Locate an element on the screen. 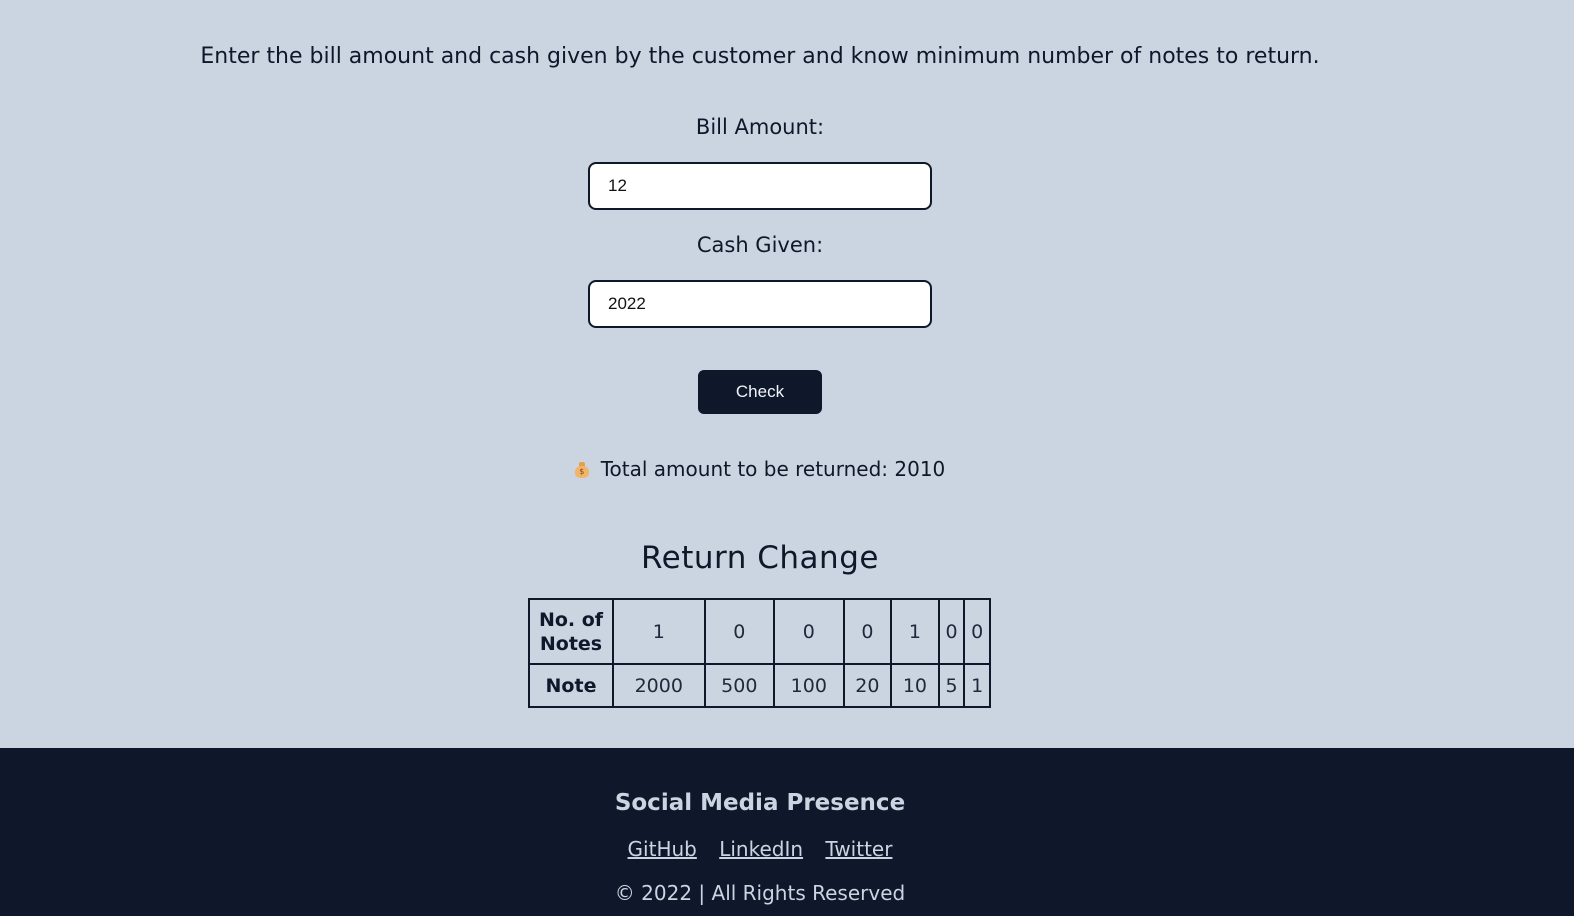 Image resolution: width=1574 pixels, height=916 pixels. note-header: Note is located at coordinates (571, 685).